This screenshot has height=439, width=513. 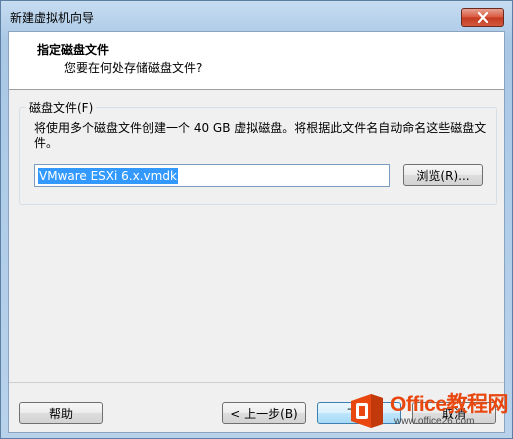 I want to click on page-subtitle: 您要在何处存储磁盘文件?, so click(x=133, y=68).